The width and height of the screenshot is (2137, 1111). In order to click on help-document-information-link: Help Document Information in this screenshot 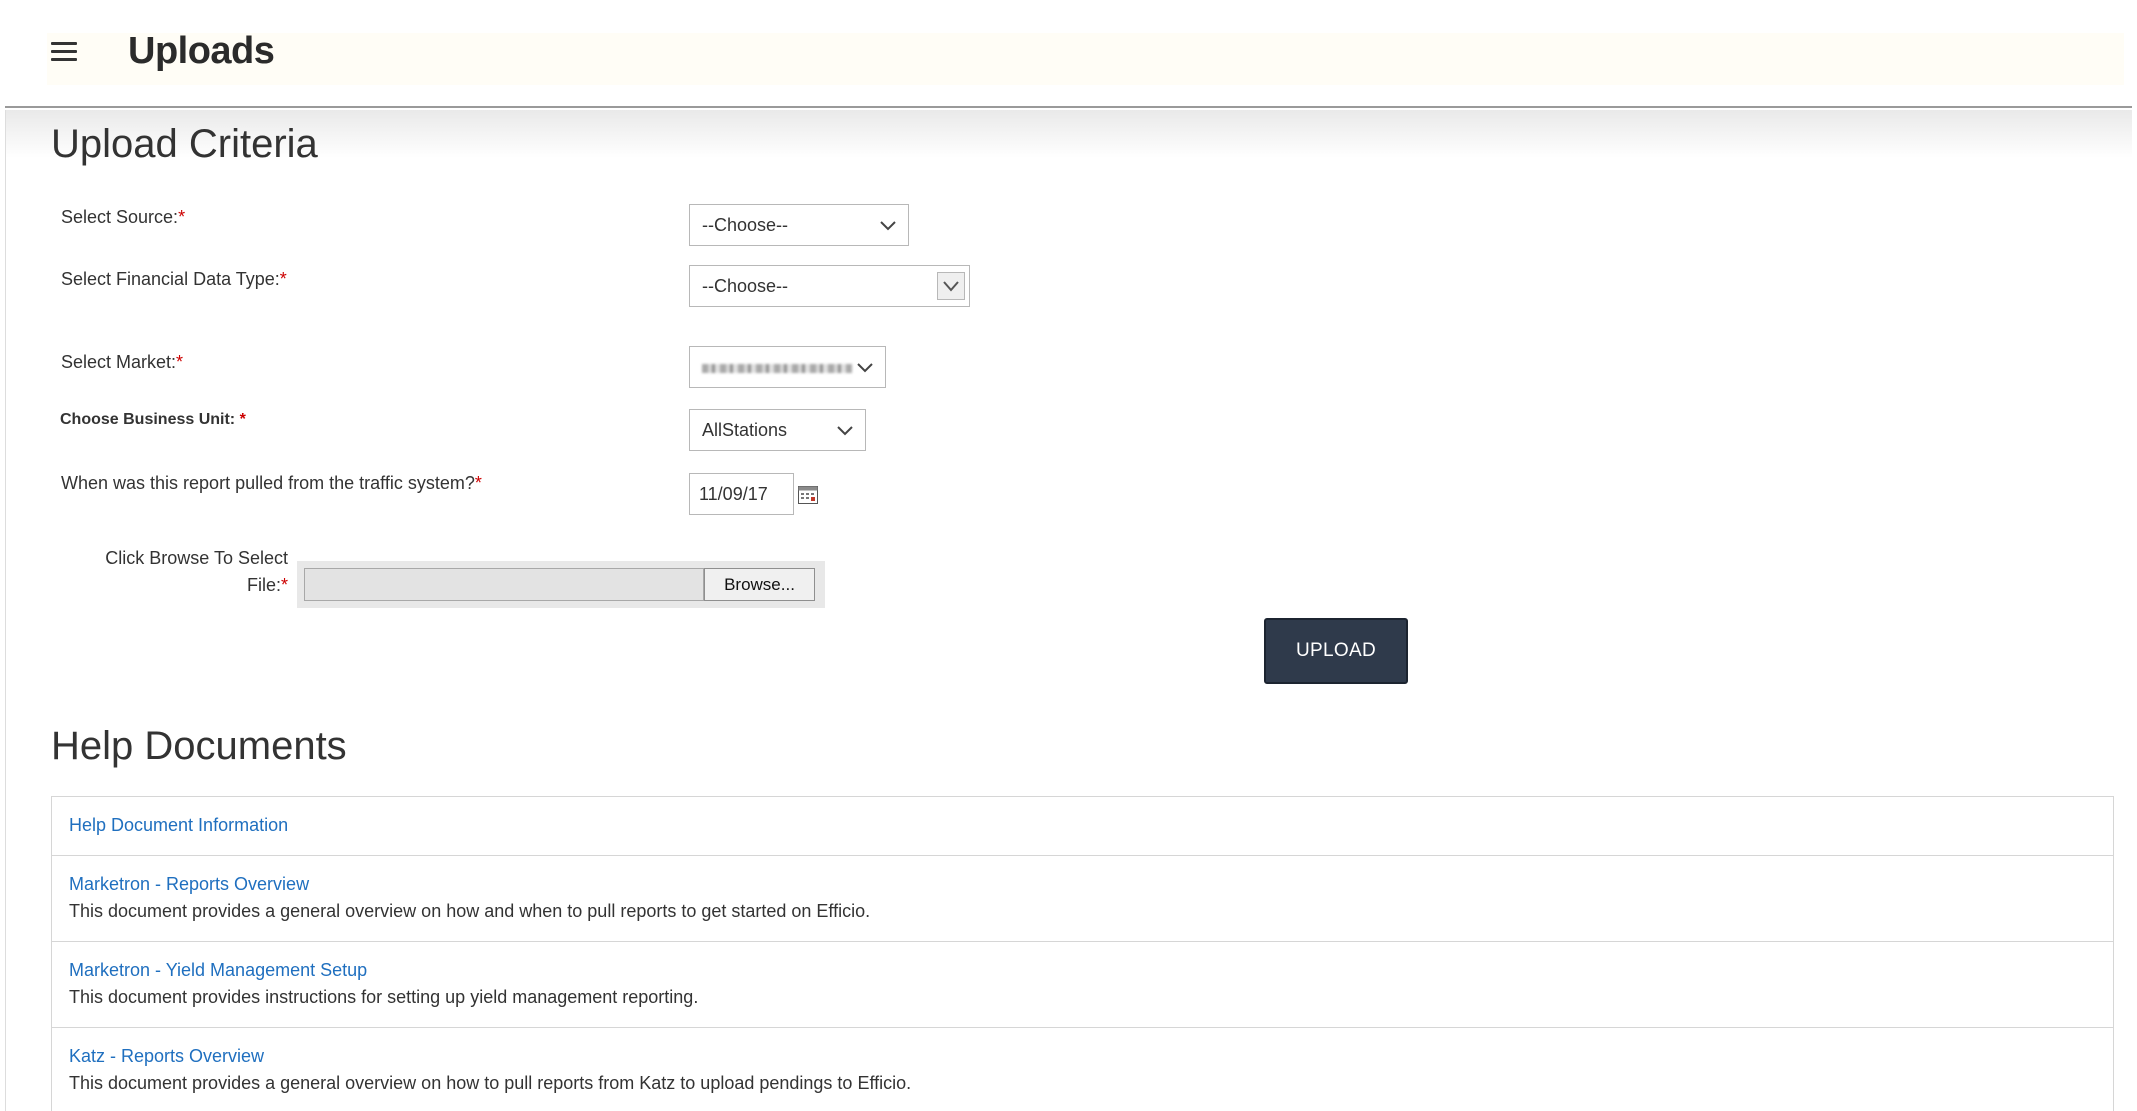, I will do `click(1091, 825)`.